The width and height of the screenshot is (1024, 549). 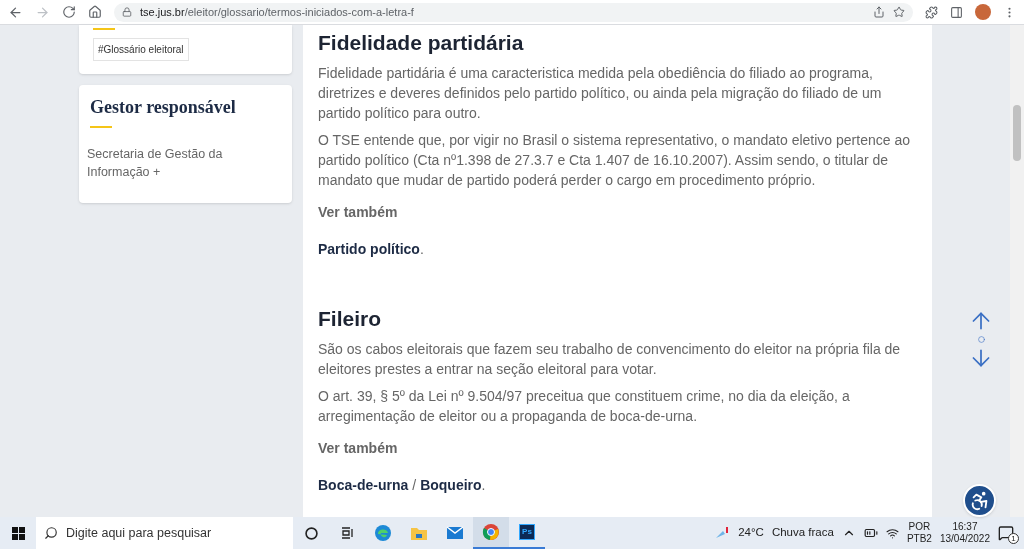 What do you see at coordinates (162, 163) in the screenshot?
I see `gestor-text: Secretaria de Gestão da Informação +` at bounding box center [162, 163].